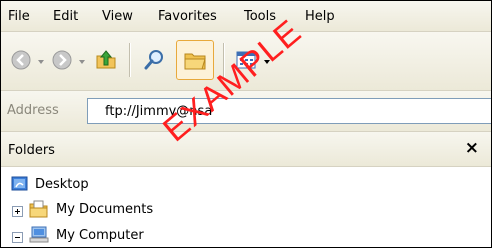 This screenshot has height=248, width=492. I want to click on folders-title: Folders, so click(31, 150).